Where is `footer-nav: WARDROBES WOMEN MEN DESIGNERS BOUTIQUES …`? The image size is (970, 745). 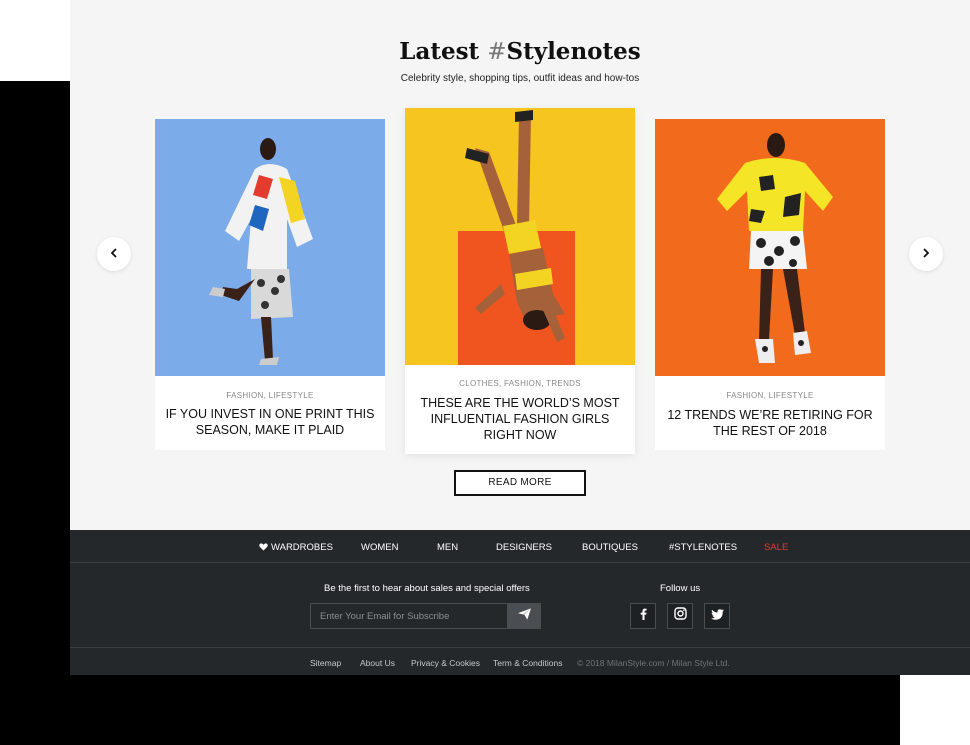
footer-nav: WARDROBES WOMEN MEN DESIGNERS BOUTIQUES … is located at coordinates (520, 546).